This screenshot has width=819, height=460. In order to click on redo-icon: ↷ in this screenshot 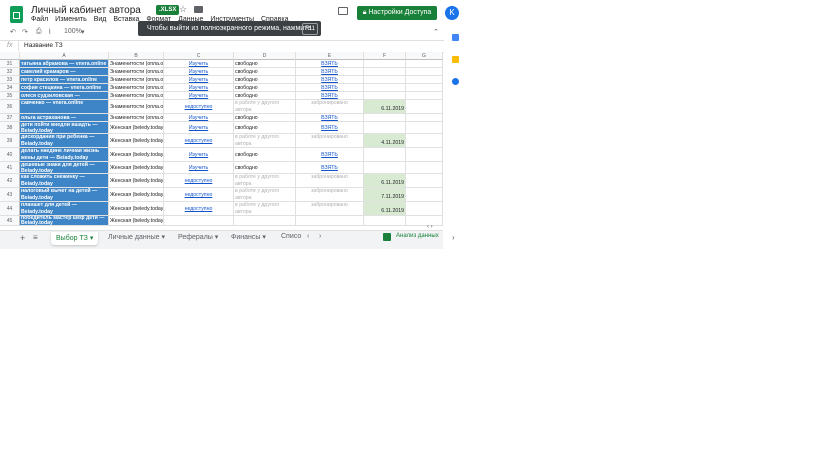, I will do `click(25, 32)`.